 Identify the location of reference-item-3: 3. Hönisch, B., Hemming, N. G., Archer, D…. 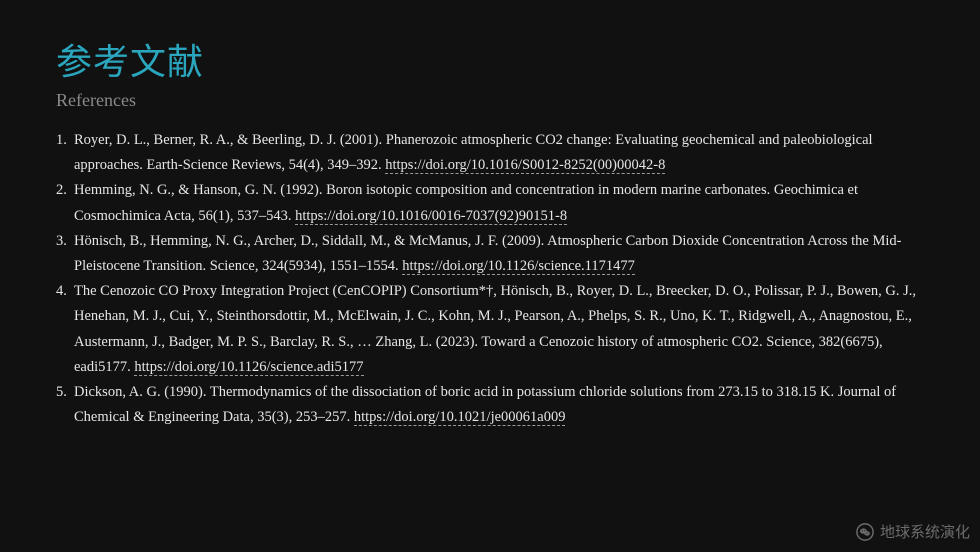
(496, 254).